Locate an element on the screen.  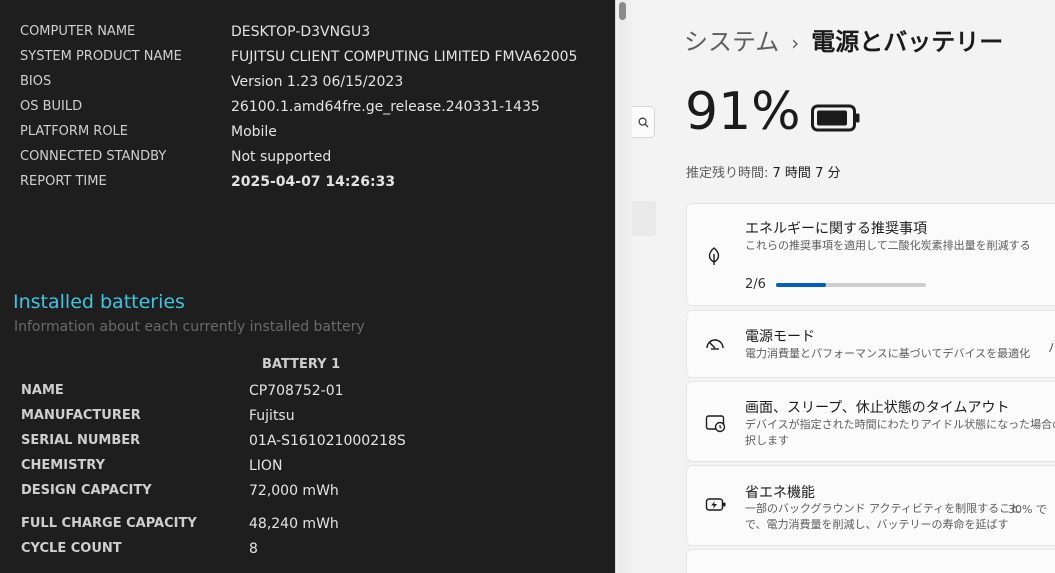
page-title: 電源とバッテリー is located at coordinates (907, 42).